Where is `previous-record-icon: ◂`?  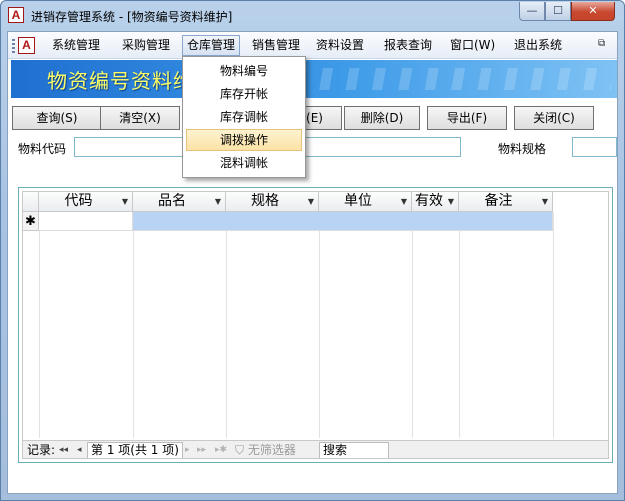 previous-record-icon: ◂ is located at coordinates (79, 449).